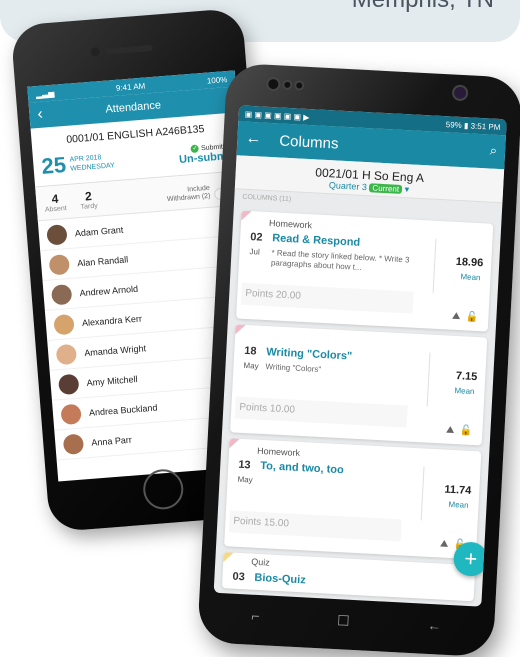 The image size is (520, 657). What do you see at coordinates (348, 186) in the screenshot?
I see `quarter-label: Quarter 3` at bounding box center [348, 186].